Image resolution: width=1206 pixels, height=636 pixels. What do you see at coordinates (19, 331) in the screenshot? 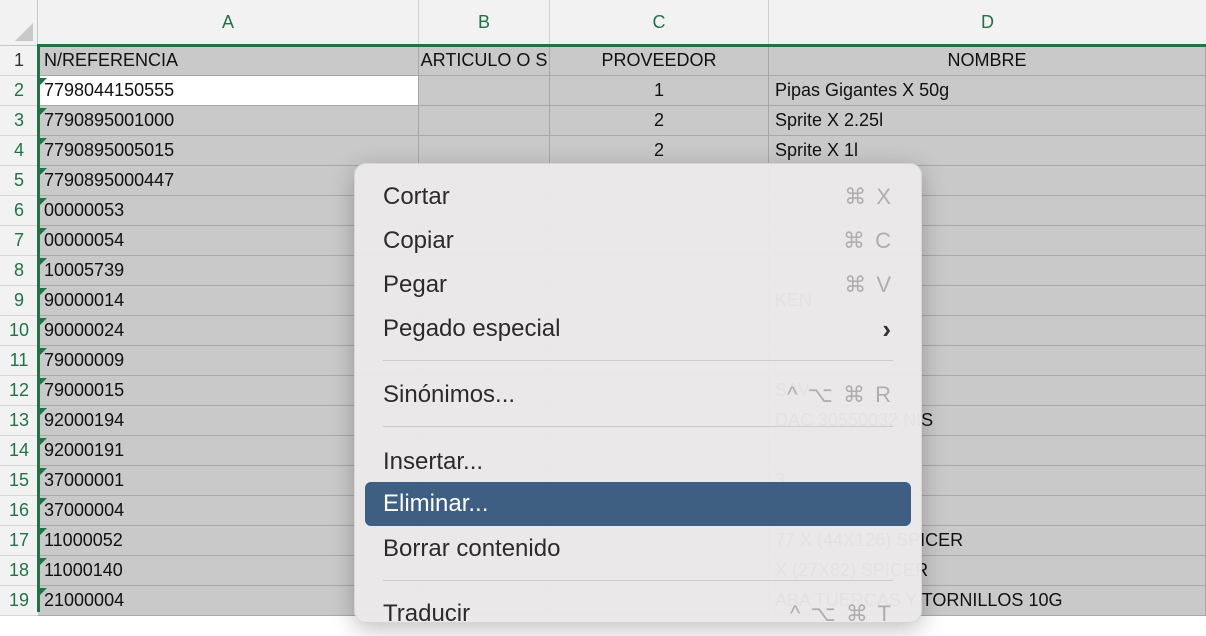
I see `row-header: 10` at bounding box center [19, 331].